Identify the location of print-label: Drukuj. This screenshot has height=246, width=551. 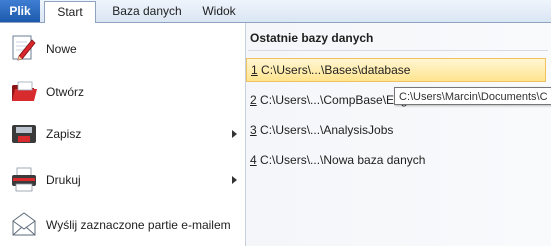
(63, 180).